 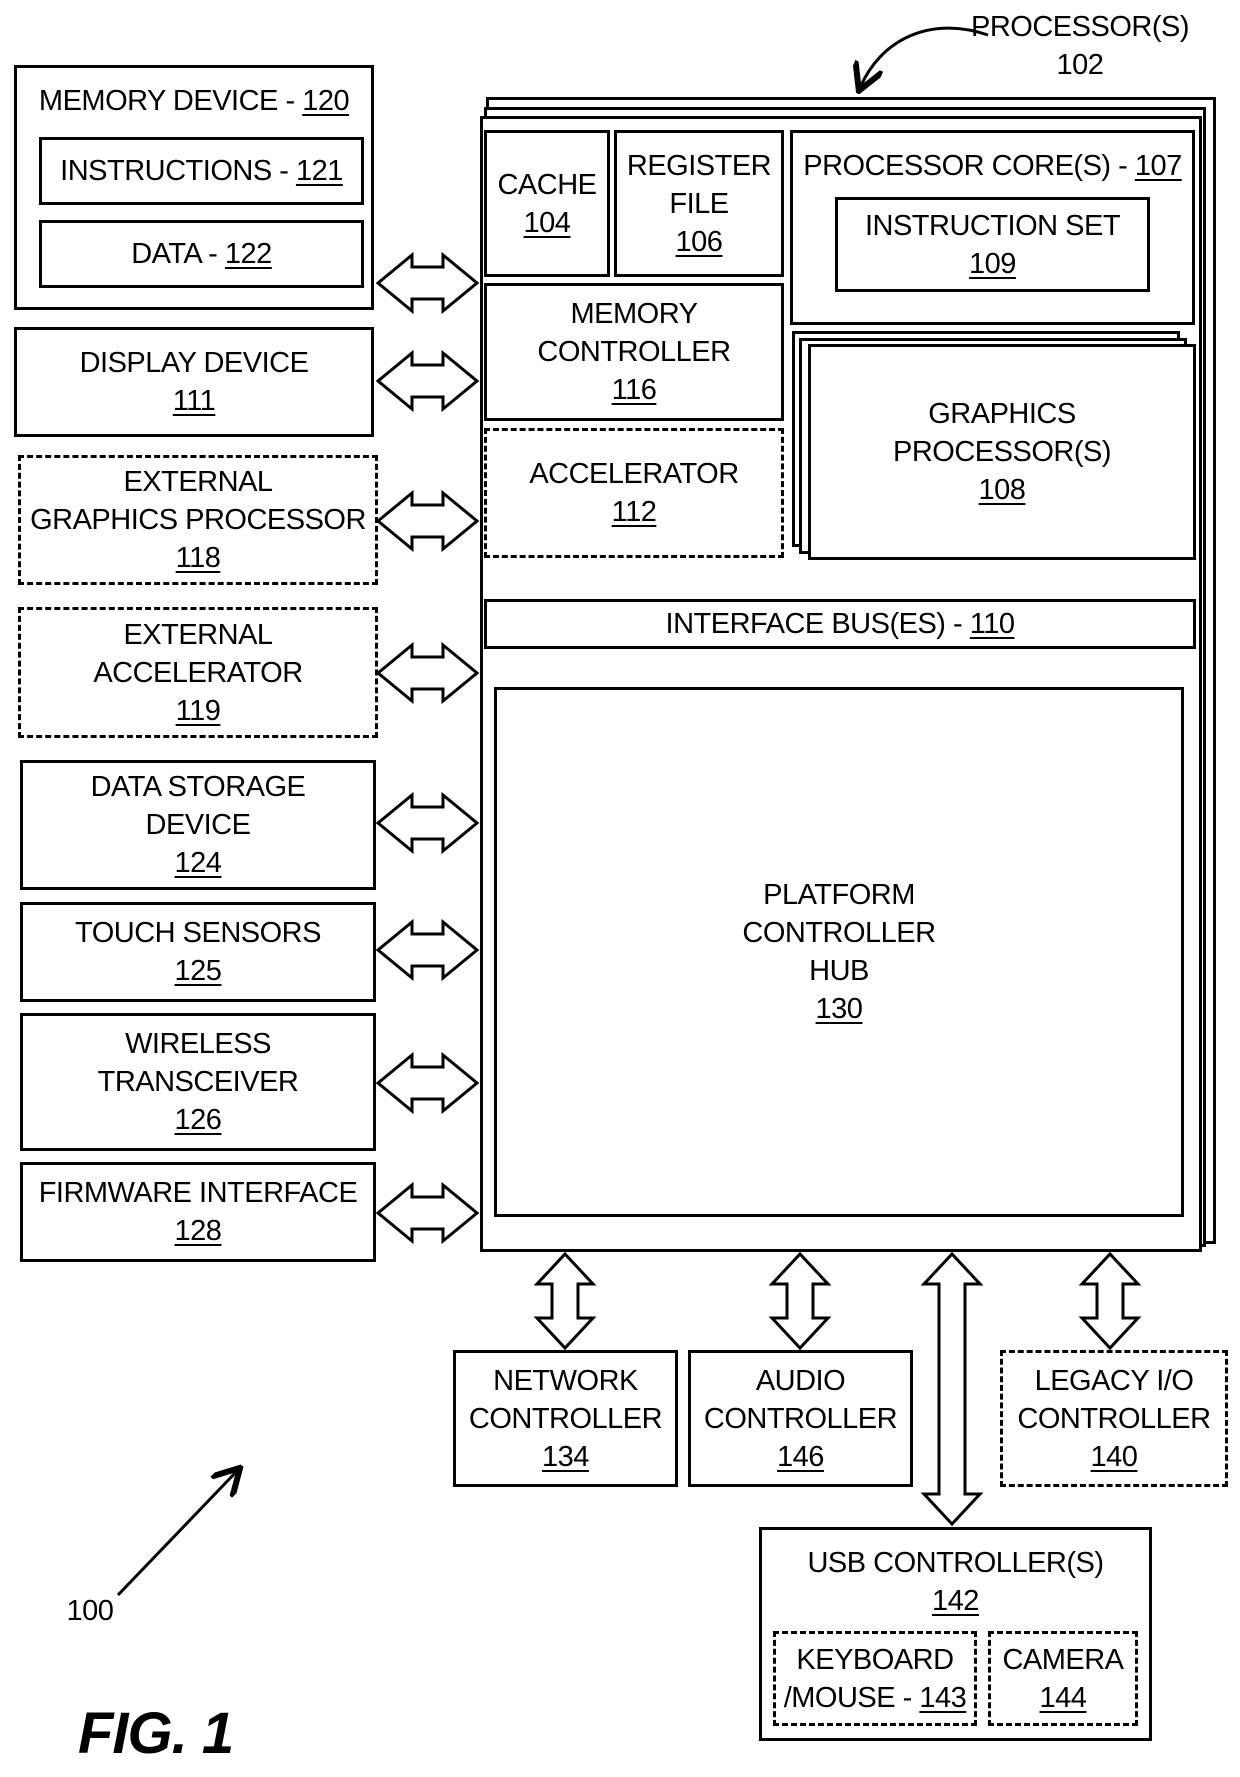 I want to click on legacy-io-arrow, so click(x=1110, y=1301).